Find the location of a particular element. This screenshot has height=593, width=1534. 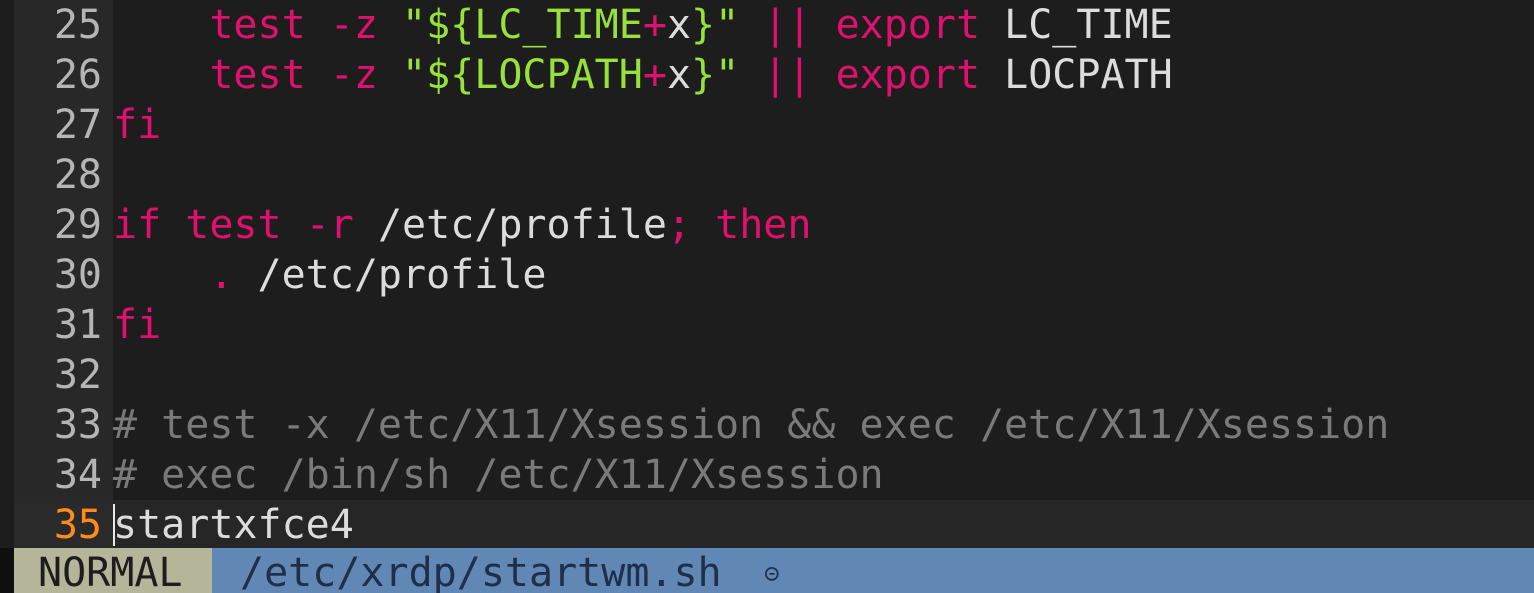

code-line: 27 fi is located at coordinates (774, 125).